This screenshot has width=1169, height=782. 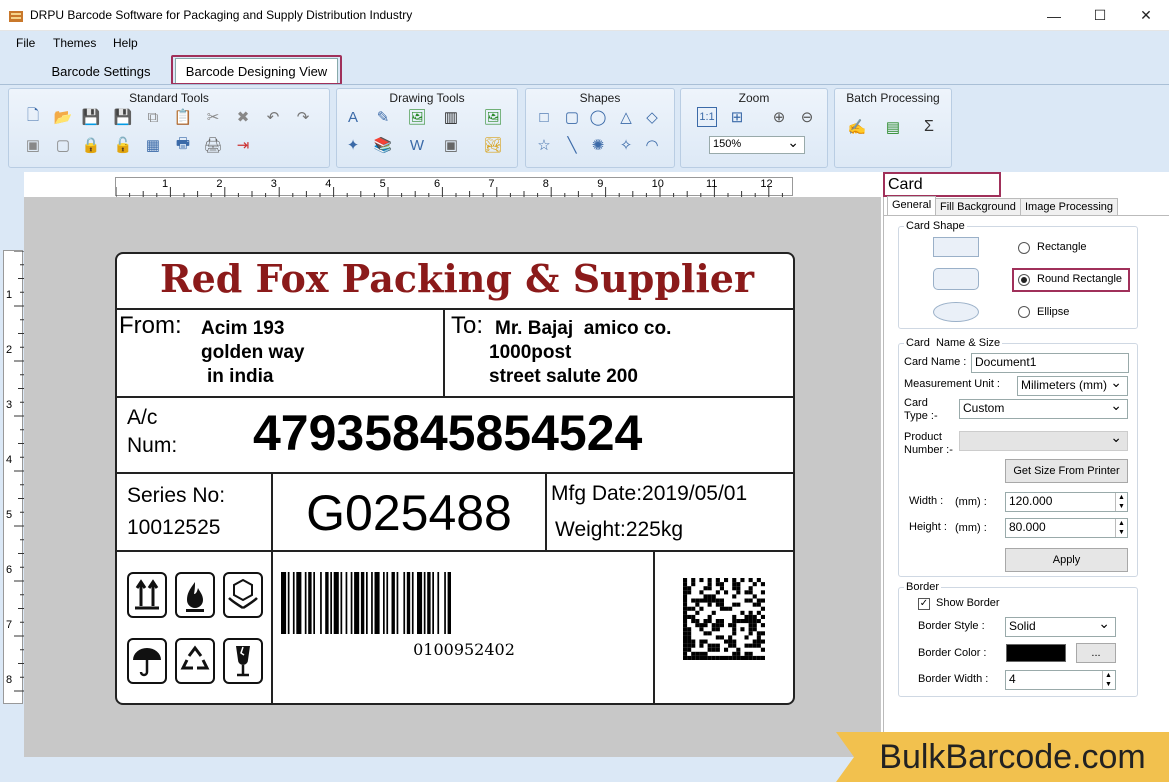 What do you see at coordinates (544, 145) in the screenshot?
I see `star-shape-icon: ☆` at bounding box center [544, 145].